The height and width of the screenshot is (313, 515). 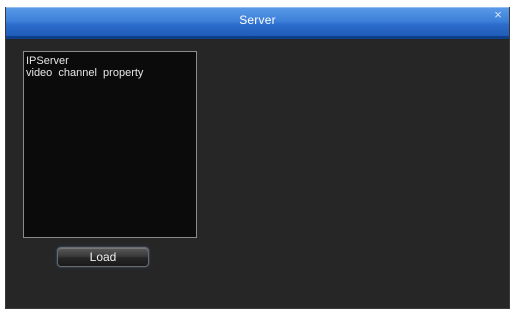 I want to click on title-bar-divider, so click(x=257, y=37).